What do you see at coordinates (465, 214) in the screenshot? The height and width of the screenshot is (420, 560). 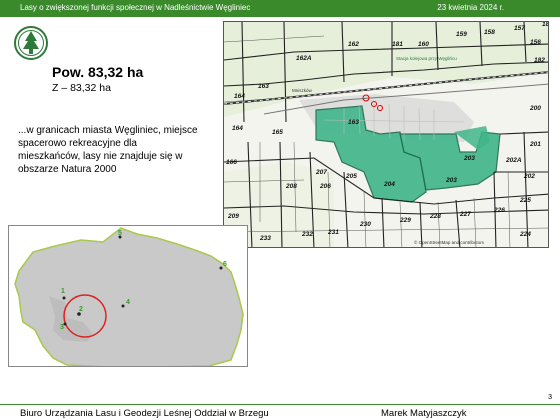 I see `svg-text: 227` at bounding box center [465, 214].